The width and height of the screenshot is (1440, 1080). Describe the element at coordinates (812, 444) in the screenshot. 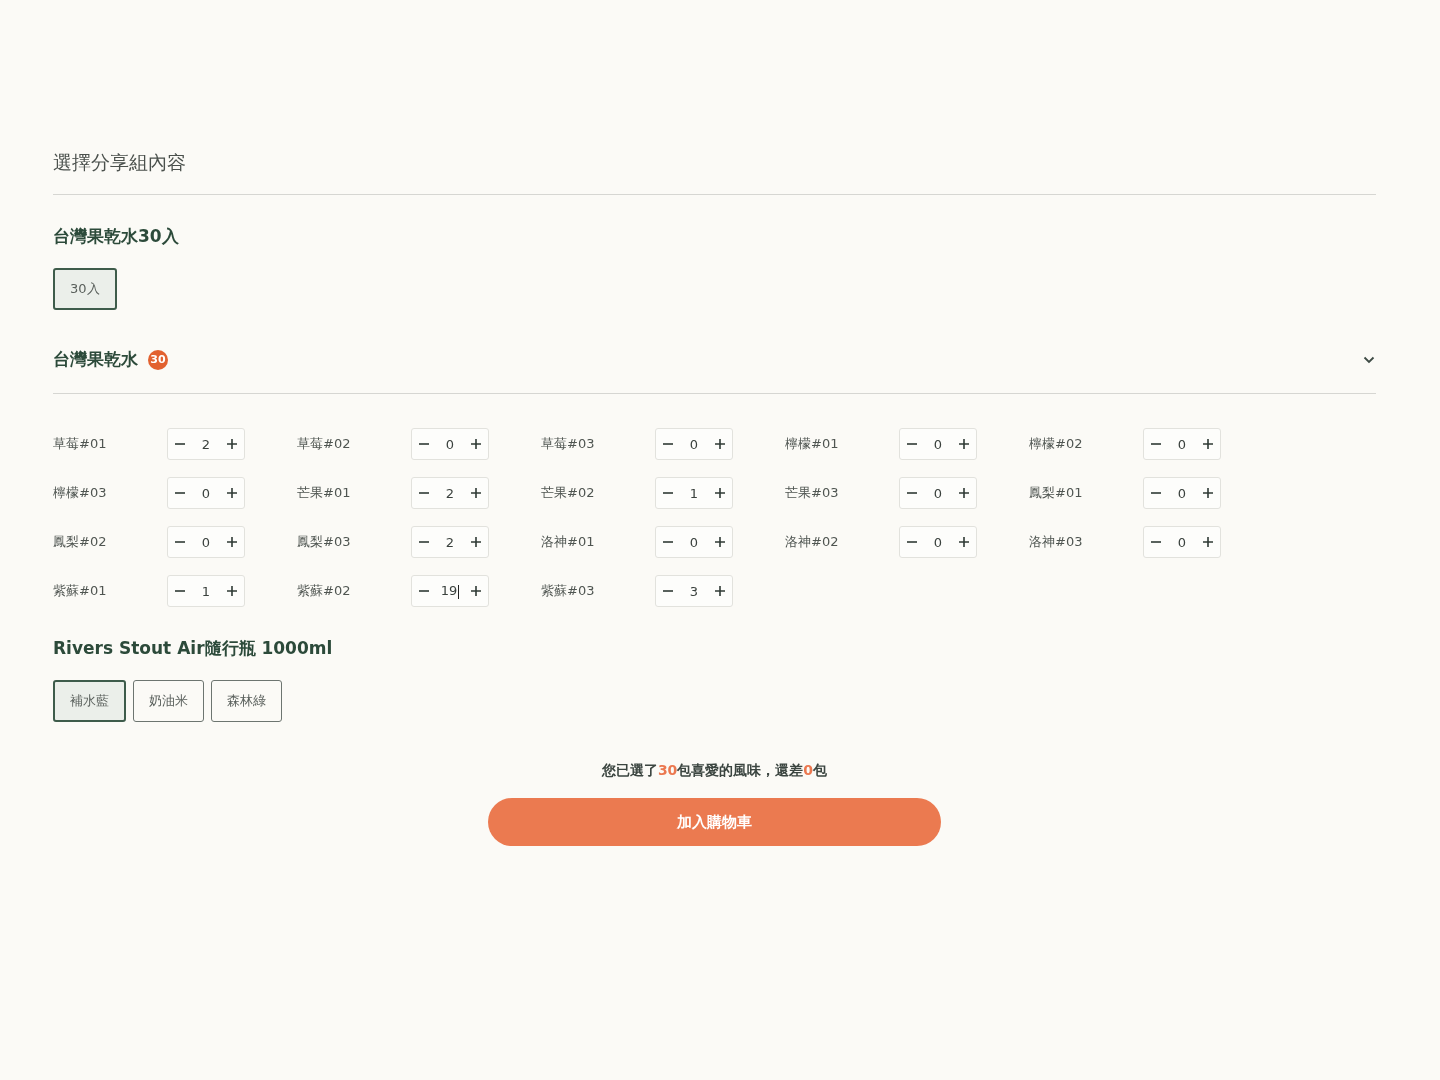

I see `flavor-label: 檸檬#01` at that location.